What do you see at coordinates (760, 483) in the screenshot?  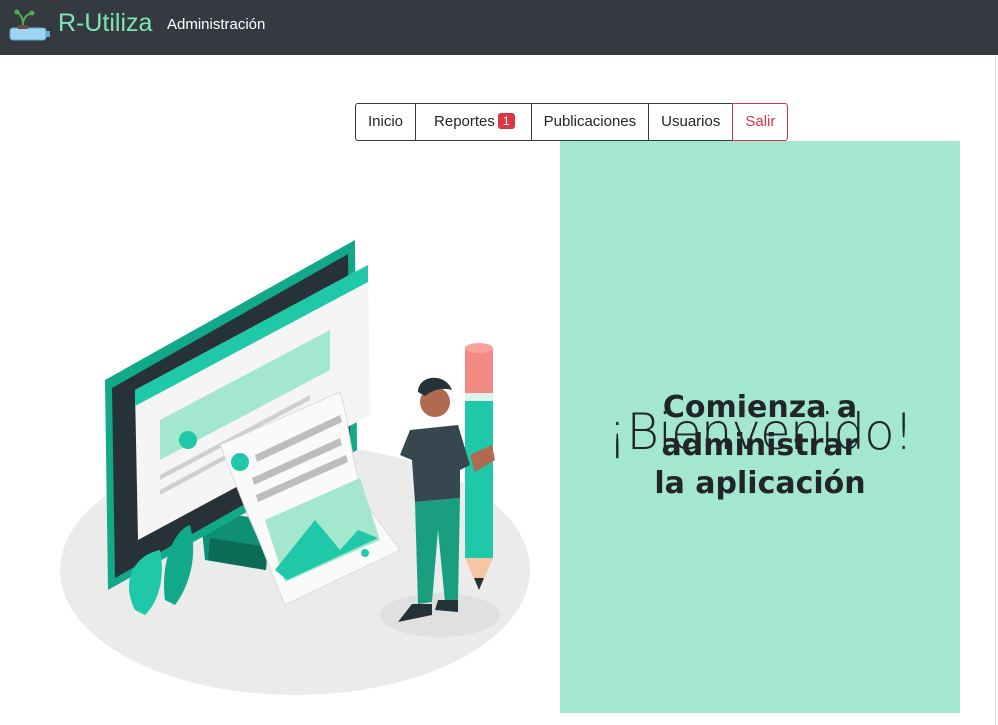 I see `welcome-subtitle-line2: la aplicación` at bounding box center [760, 483].